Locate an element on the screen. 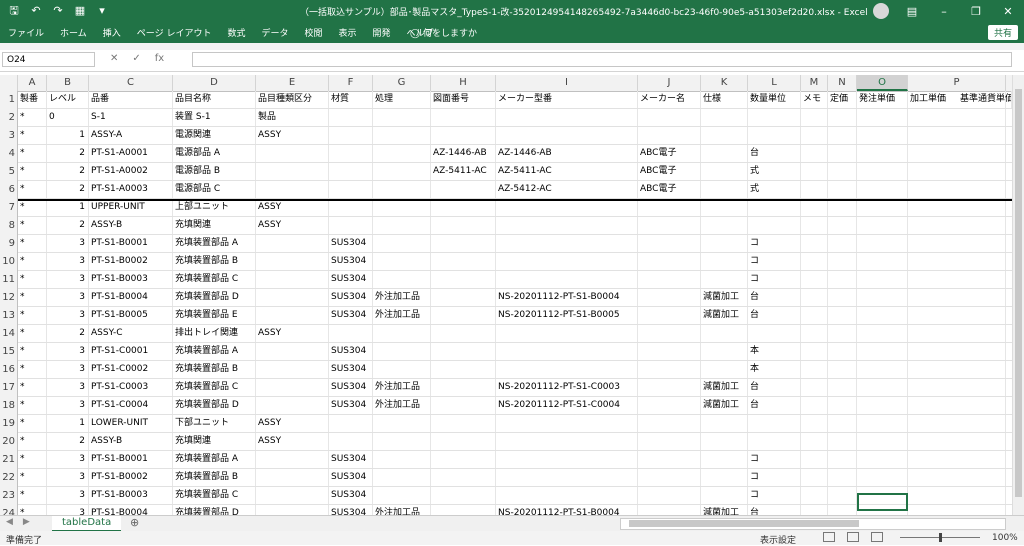 This screenshot has height=546, width=1024. cell: ASSY-C is located at coordinates (131, 333).